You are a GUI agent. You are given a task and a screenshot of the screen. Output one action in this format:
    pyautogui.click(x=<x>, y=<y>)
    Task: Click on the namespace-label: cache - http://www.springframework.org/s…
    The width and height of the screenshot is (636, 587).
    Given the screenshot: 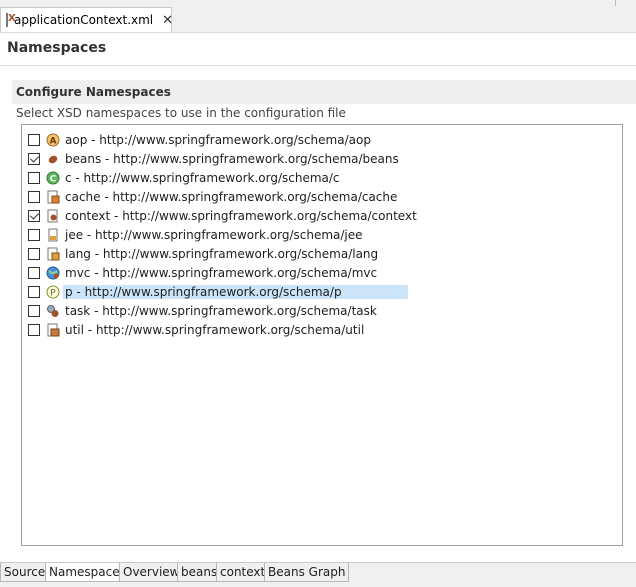 What is the action you would take?
    pyautogui.click(x=231, y=197)
    